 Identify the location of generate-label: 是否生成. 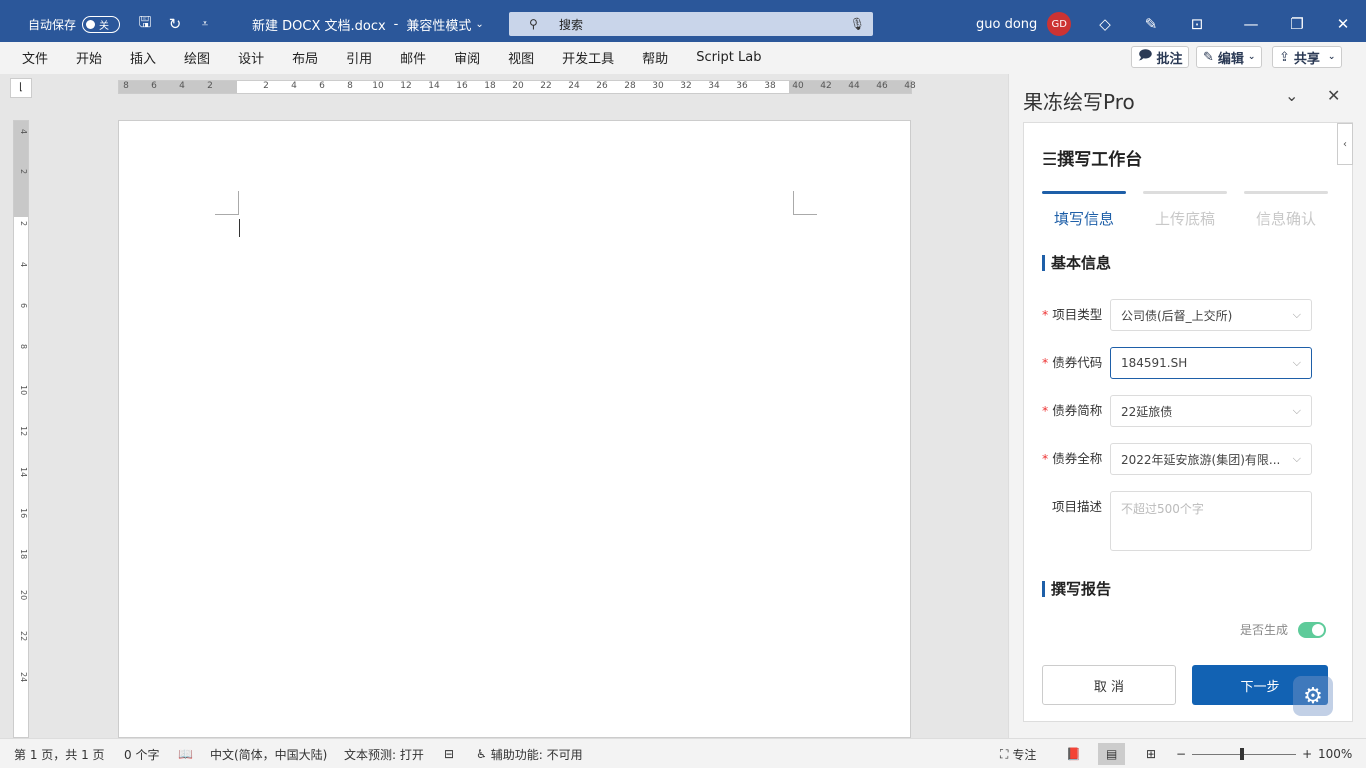
(1263, 630).